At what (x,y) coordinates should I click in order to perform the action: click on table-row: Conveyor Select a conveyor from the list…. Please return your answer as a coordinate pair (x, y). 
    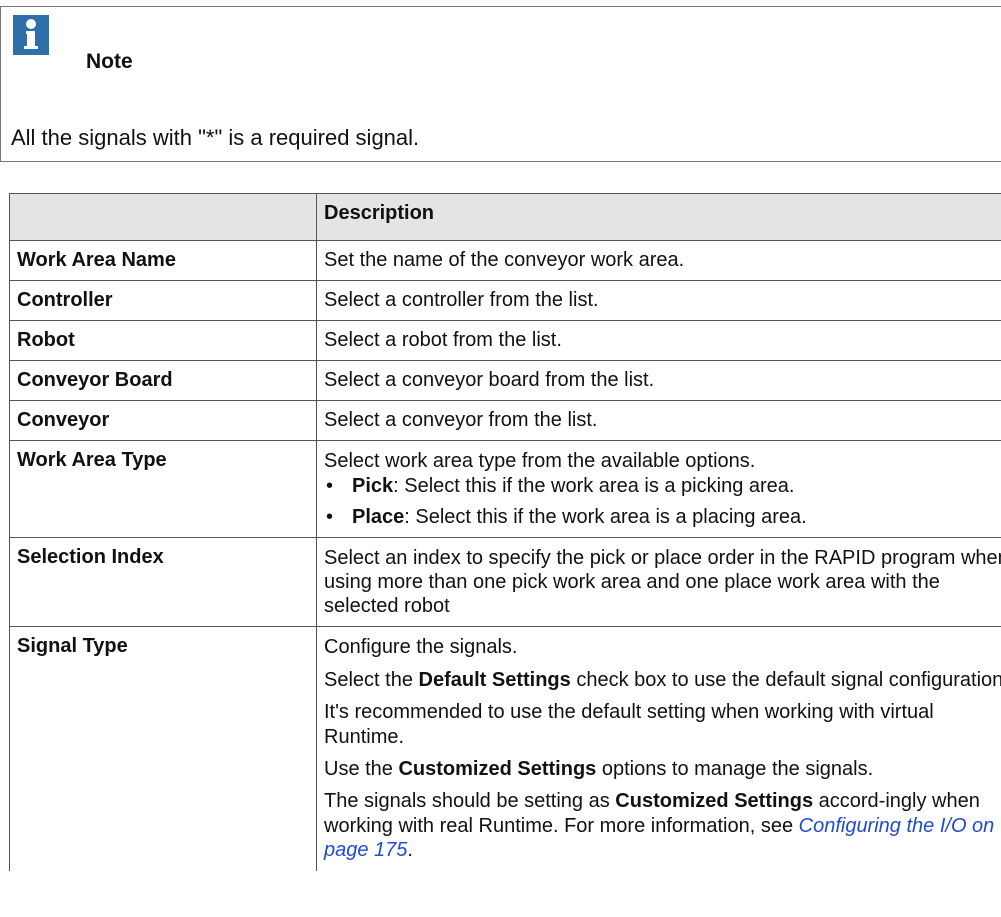
    Looking at the image, I should click on (505, 420).